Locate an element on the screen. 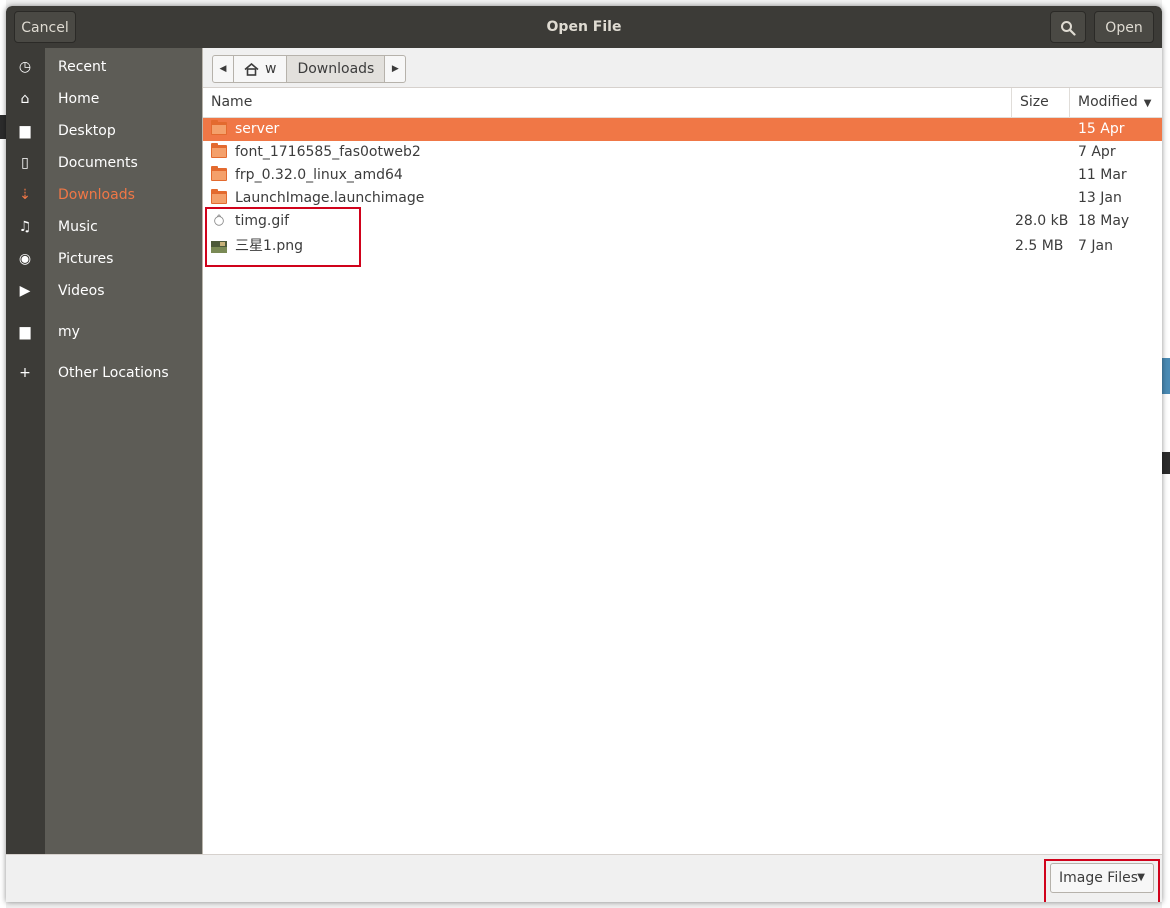 The width and height of the screenshot is (1170, 908). sidebar-item-documents: ▯ Documents is located at coordinates (104, 163).